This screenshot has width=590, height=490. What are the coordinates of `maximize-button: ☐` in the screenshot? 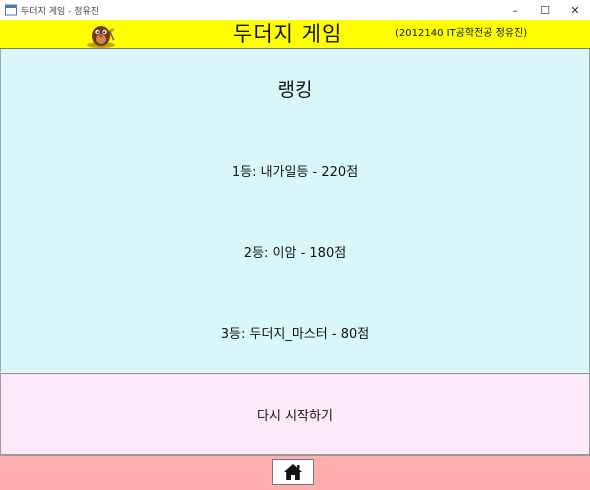 It's located at (545, 10).